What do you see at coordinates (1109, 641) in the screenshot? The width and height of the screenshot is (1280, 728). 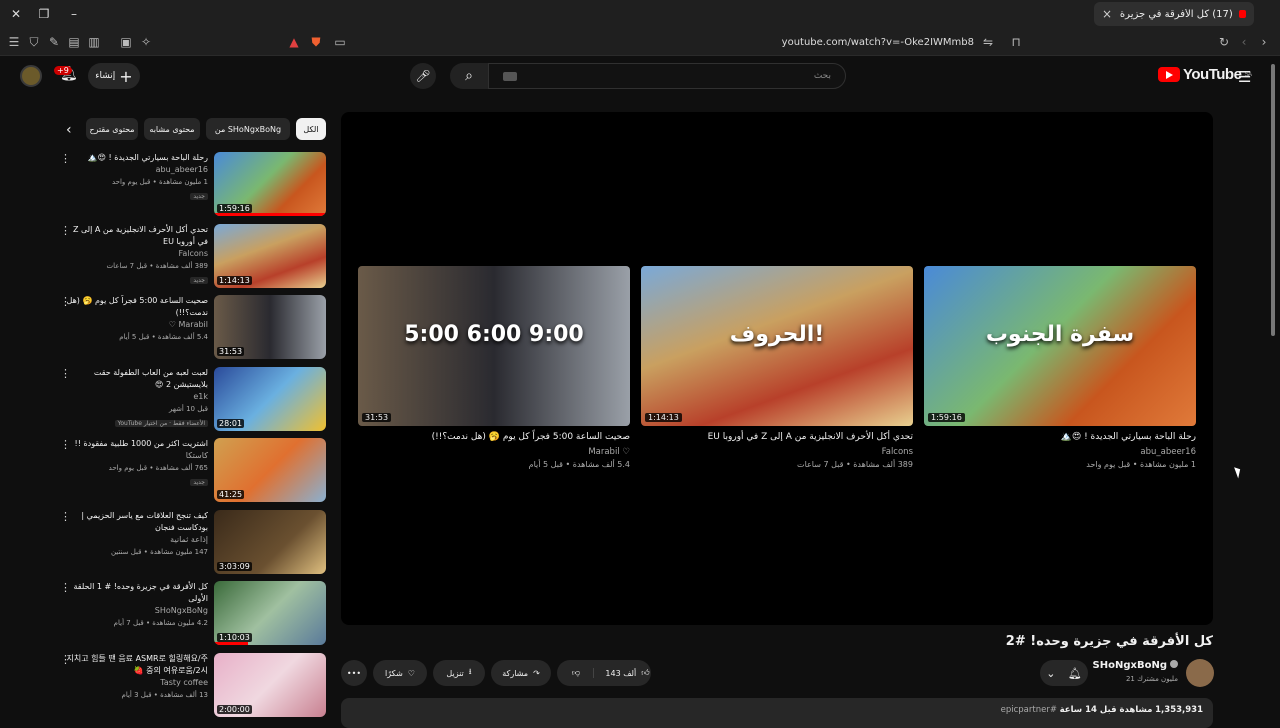 I see `video-title: كل الأفرقة في جزيرة وحده! #2` at bounding box center [1109, 641].